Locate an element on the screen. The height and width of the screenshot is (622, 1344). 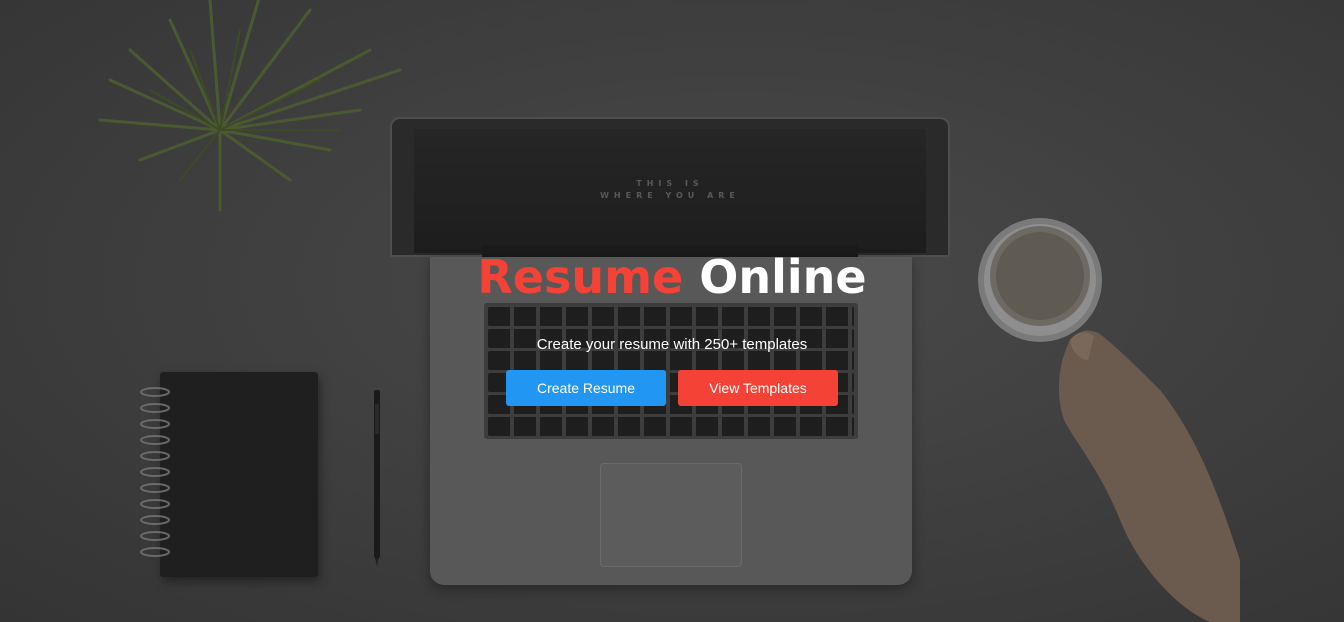
create-resume-button: Create Resume is located at coordinates (586, 388).